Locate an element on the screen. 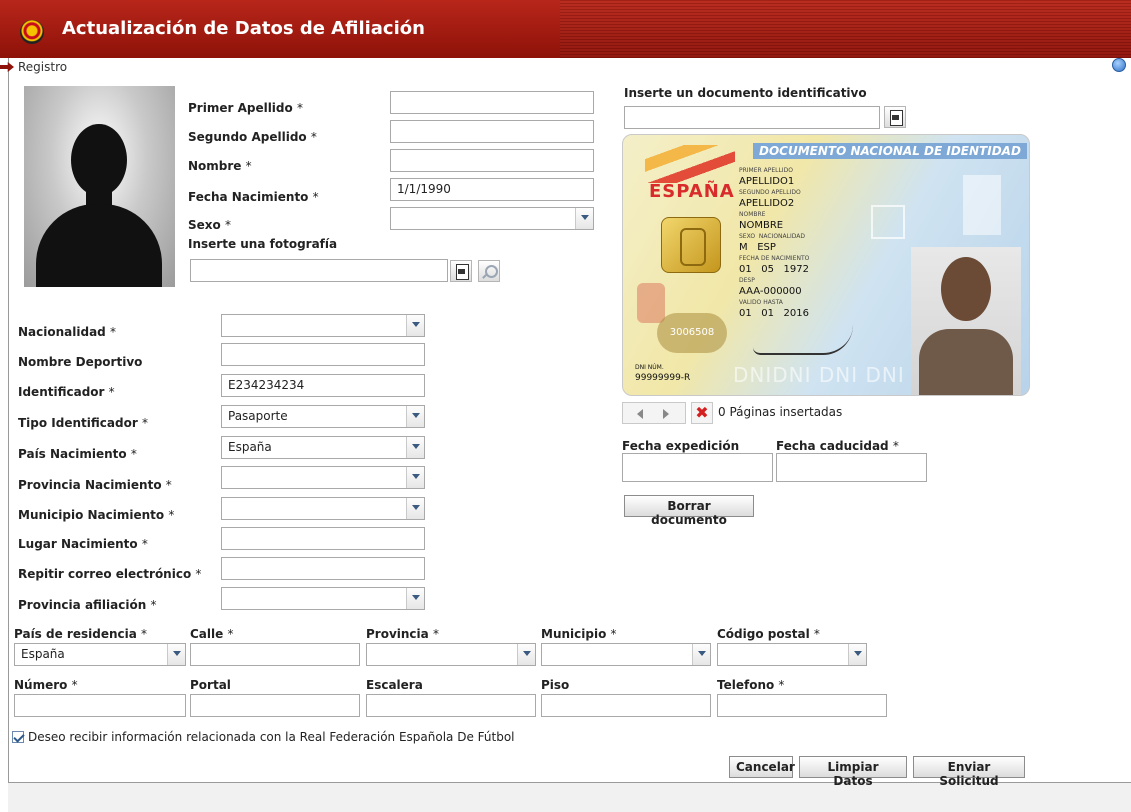 This screenshot has height=812, width=1131. fecha-nacimiento-input: 1/1/1990 is located at coordinates (492, 189).